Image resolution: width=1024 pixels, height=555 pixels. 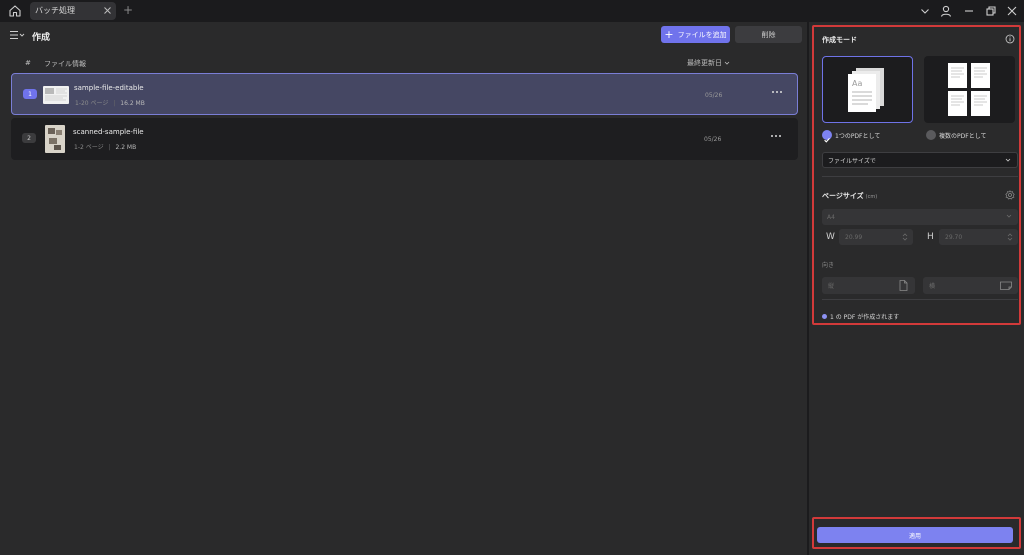 What do you see at coordinates (831, 217) in the screenshot?
I see `paper-size-value: A4` at bounding box center [831, 217].